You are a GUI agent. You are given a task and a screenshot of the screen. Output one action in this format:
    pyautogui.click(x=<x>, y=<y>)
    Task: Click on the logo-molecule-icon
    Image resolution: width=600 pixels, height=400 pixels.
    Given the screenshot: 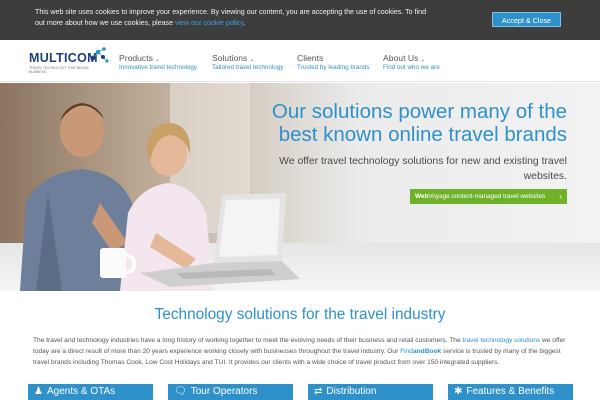 What is the action you would take?
    pyautogui.click(x=99, y=55)
    